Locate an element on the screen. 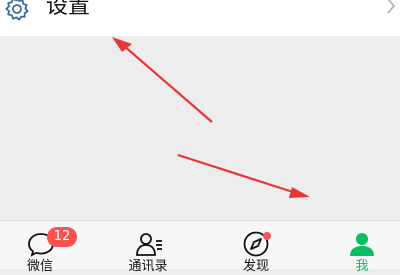 This screenshot has height=275, width=400. tab-label-discover: 发现 is located at coordinates (255, 266).